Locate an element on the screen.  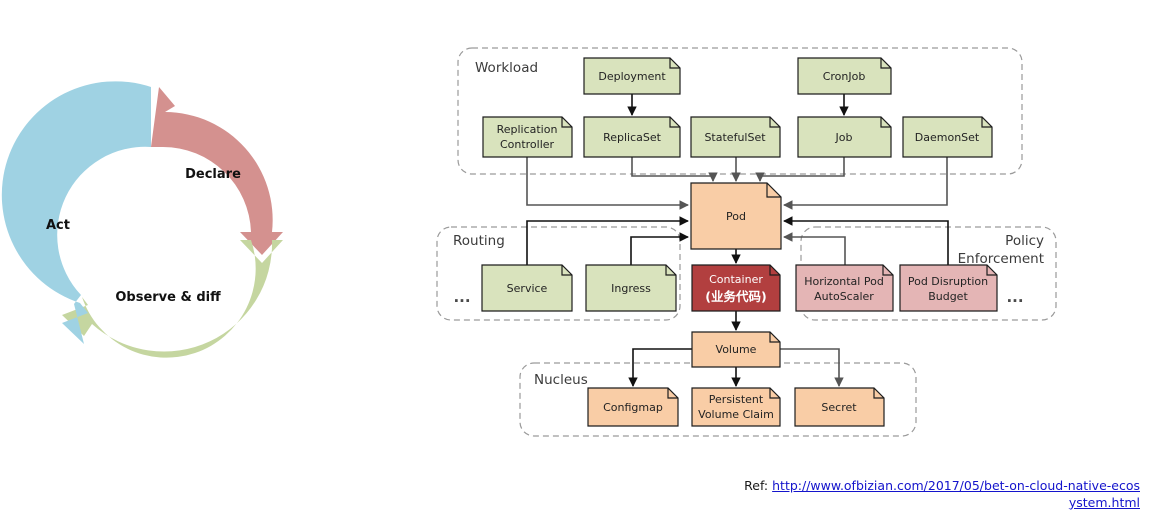
node-label-statefulset: StatefulSet is located at coordinates (735, 137).